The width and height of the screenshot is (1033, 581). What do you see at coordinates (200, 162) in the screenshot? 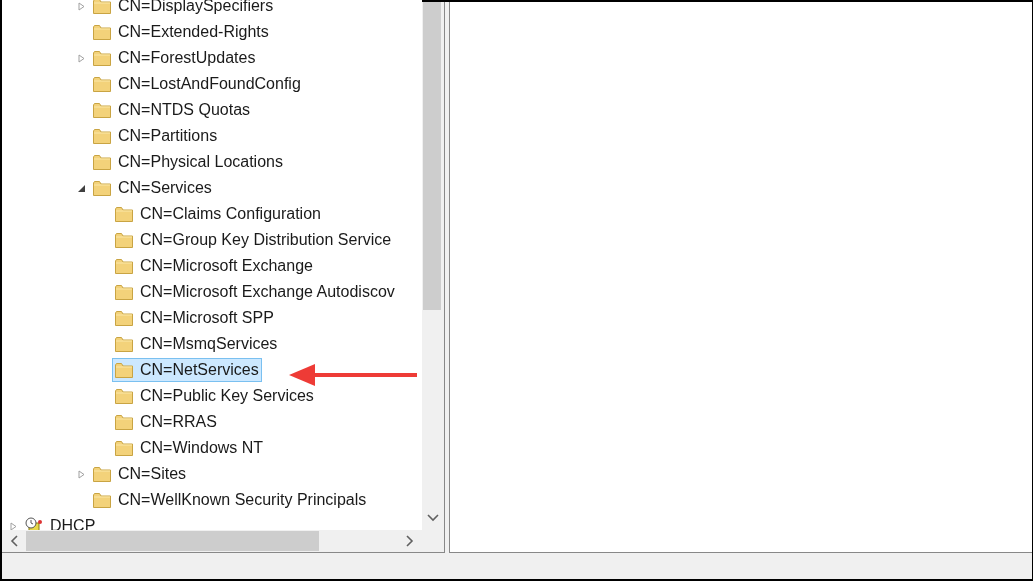
I see `item-label: CN=Physical Locations` at bounding box center [200, 162].